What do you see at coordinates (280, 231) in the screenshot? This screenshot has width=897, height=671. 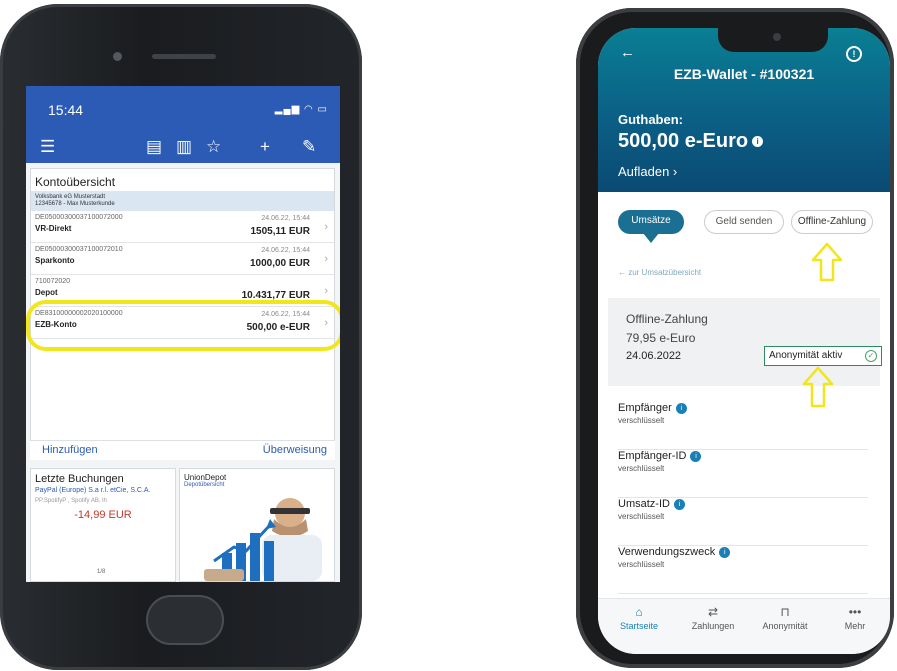 I see `account-balance: 1505,11 EUR` at bounding box center [280, 231].